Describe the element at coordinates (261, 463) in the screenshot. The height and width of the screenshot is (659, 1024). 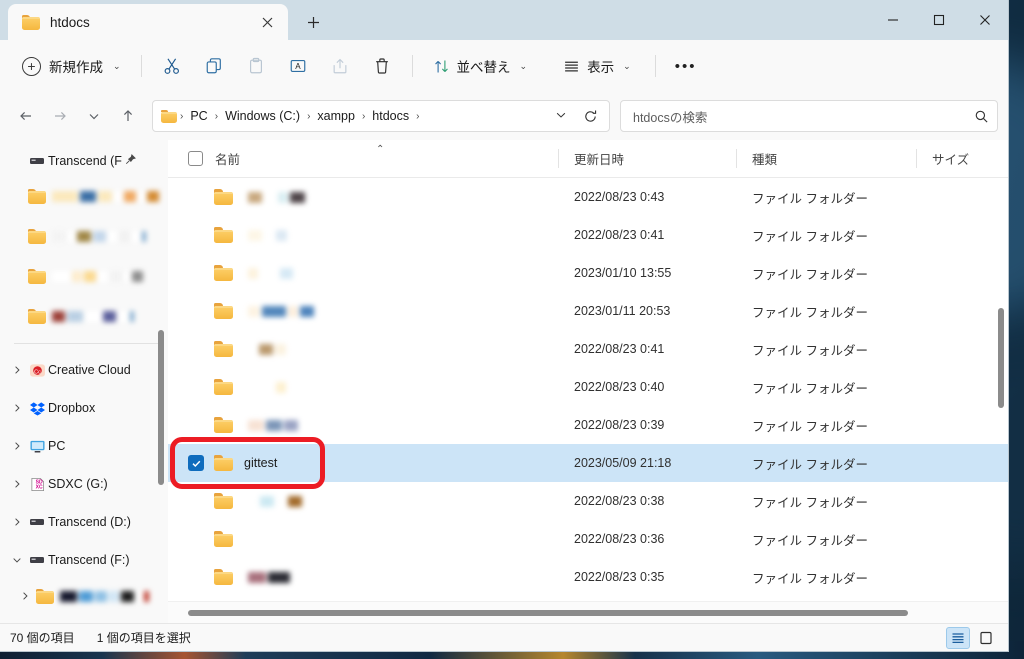
I see `file-name: gittest` at that location.